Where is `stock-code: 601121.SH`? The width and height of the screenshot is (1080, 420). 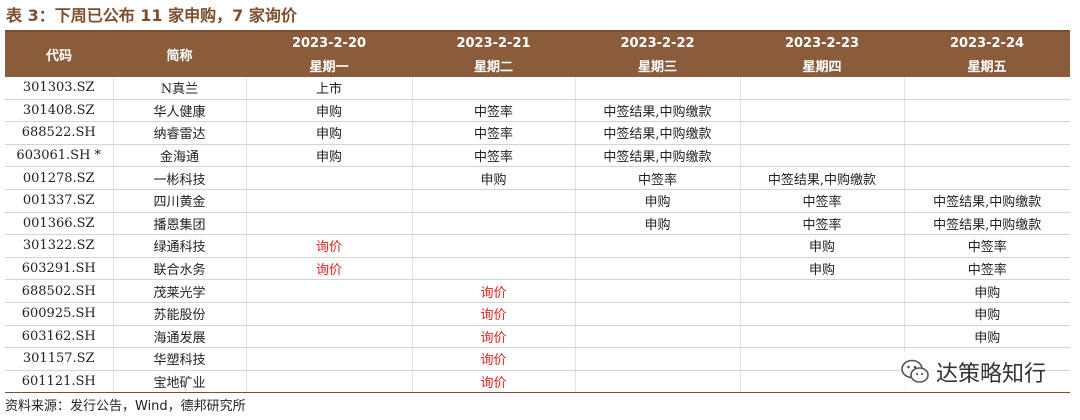 stock-code: 601121.SH is located at coordinates (59, 382).